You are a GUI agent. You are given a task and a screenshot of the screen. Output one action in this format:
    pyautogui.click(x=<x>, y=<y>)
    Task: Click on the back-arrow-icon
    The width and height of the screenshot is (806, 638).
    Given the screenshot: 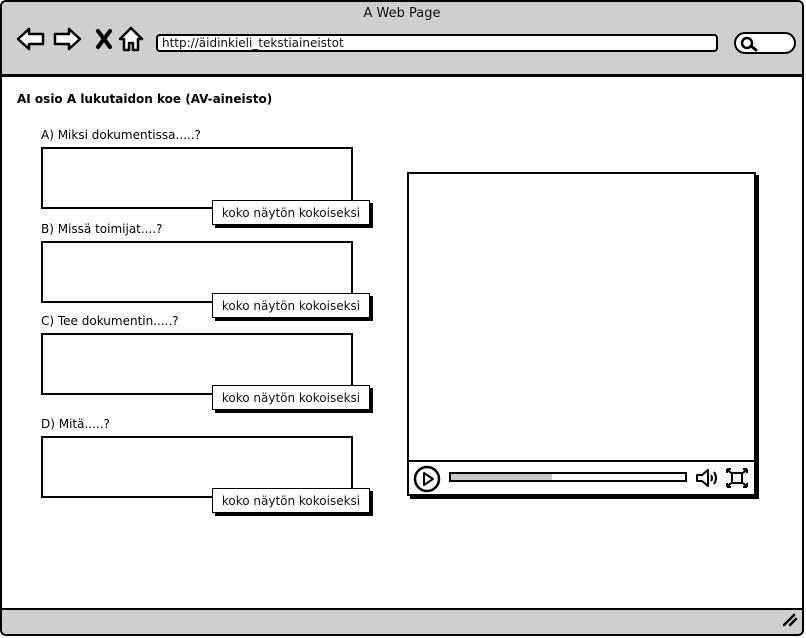 What is the action you would take?
    pyautogui.click(x=31, y=39)
    